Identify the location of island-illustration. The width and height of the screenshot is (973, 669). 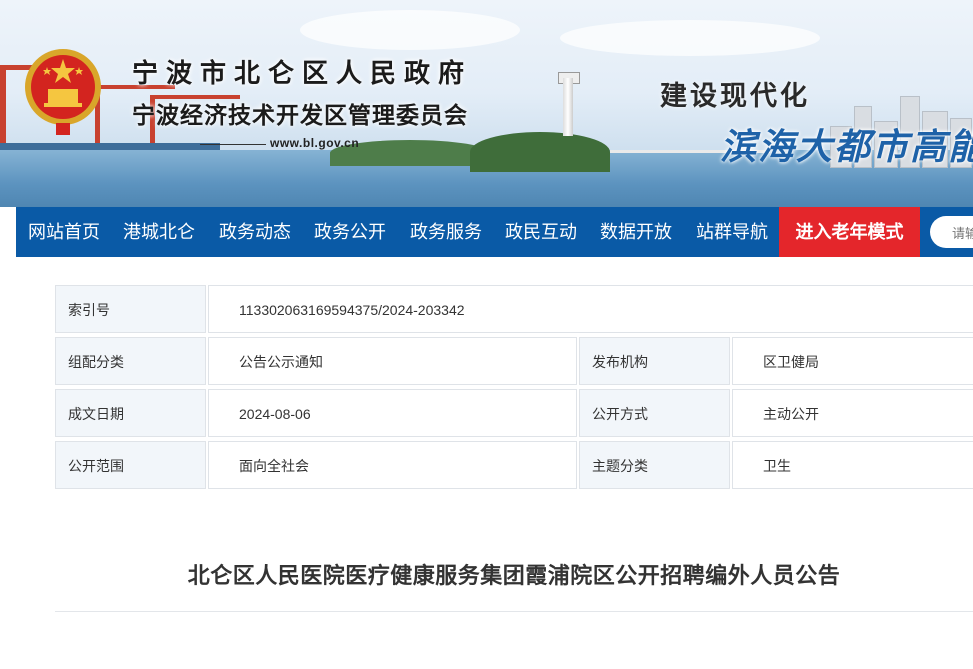
(540, 152).